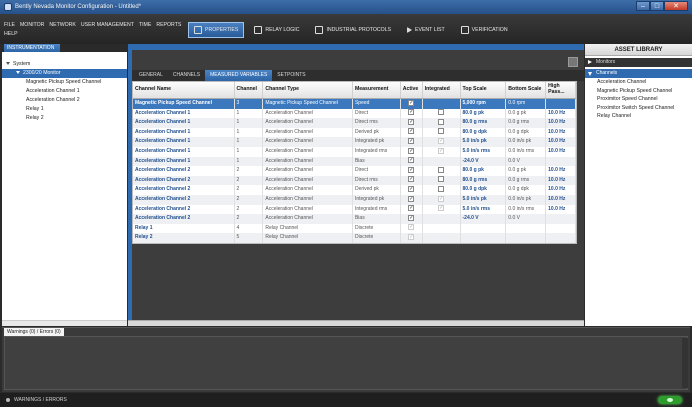 The width and height of the screenshot is (692, 407). What do you see at coordinates (32, 48) in the screenshot?
I see `tab-instrumentation: INSTRUMENTATION` at bounding box center [32, 48].